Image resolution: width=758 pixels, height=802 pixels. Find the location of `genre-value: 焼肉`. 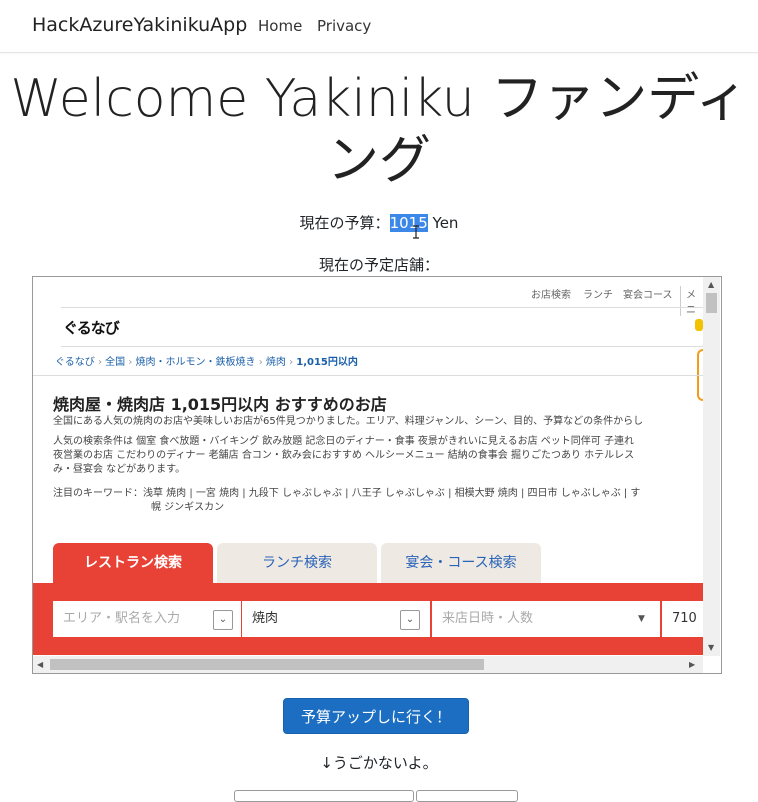

genre-value: 焼肉 is located at coordinates (265, 618).